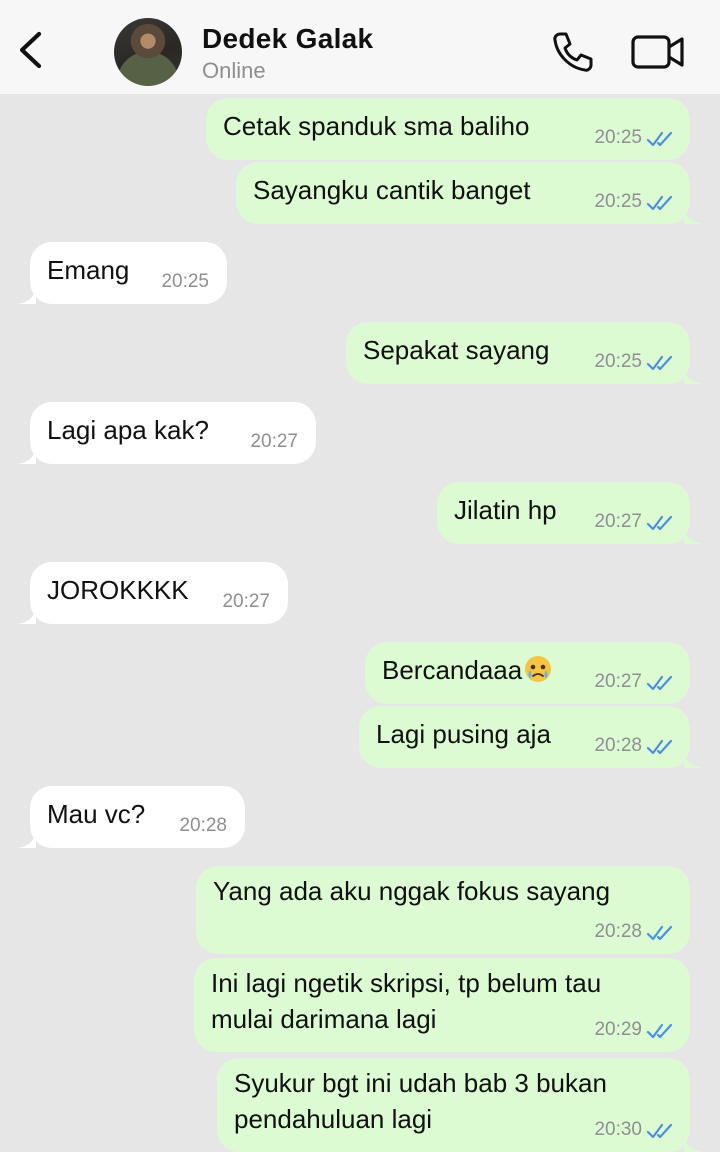 This screenshot has height=1152, width=720. I want to click on message-text: Mau vc?, so click(96, 814).